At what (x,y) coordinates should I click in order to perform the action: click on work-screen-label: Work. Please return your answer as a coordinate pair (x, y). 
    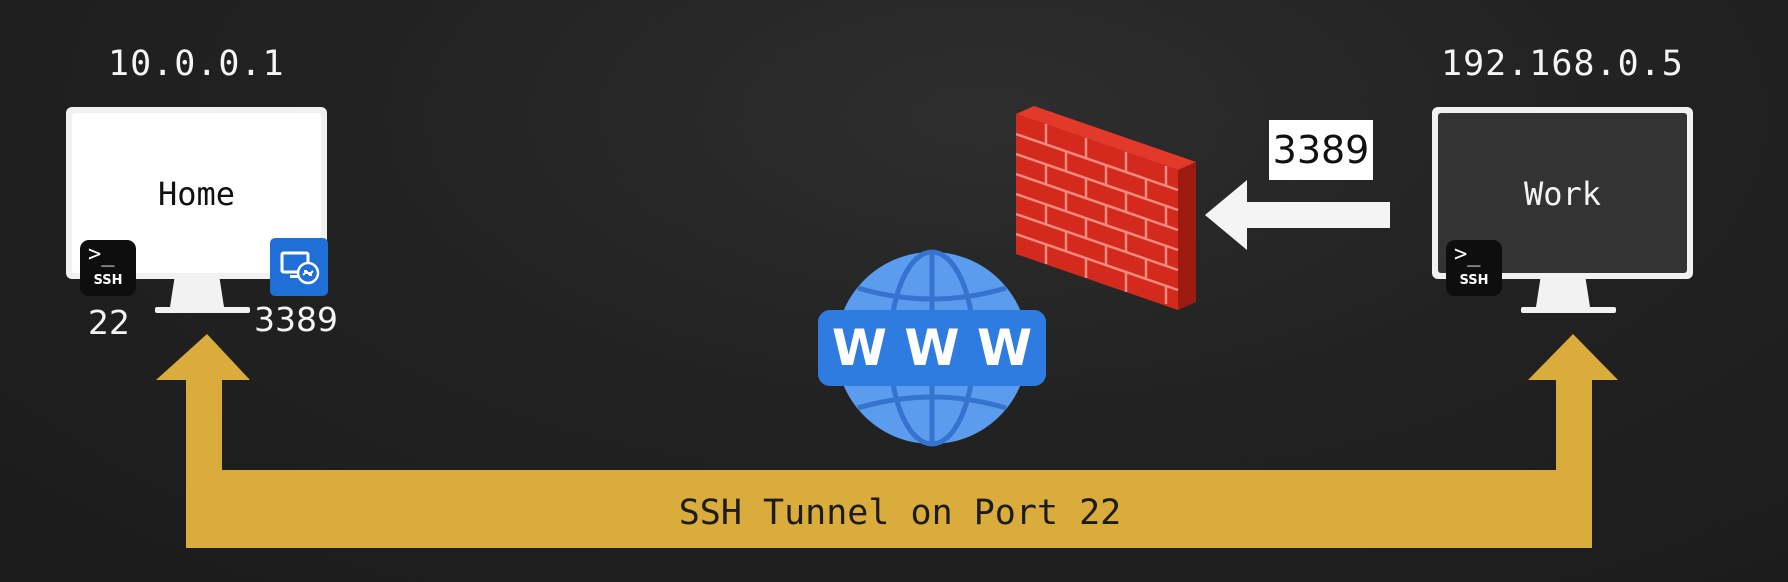
    Looking at the image, I should click on (1562, 194).